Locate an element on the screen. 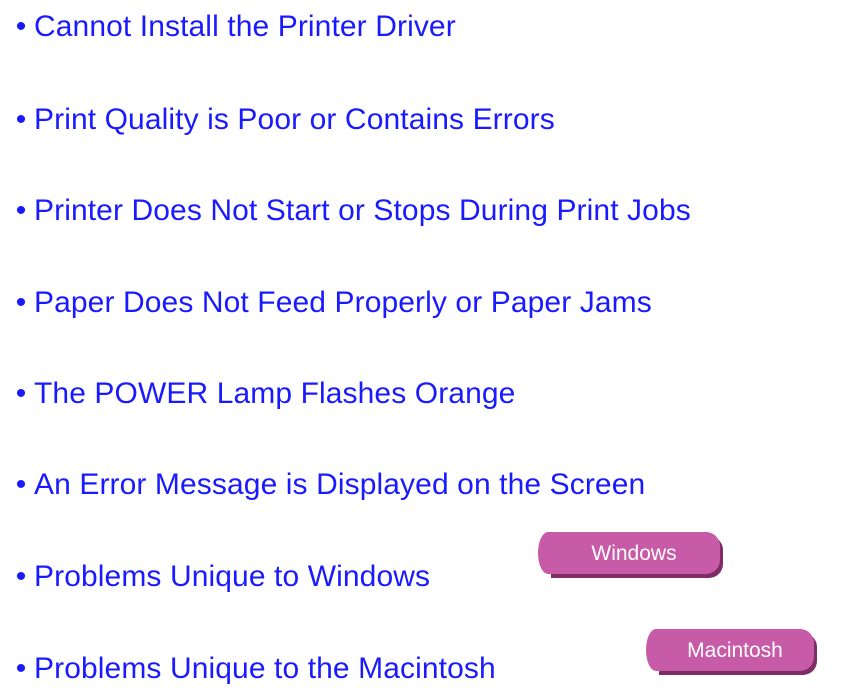 This screenshot has height=694, width=850. topic-label: Problems Unique to the Macintosh is located at coordinates (265, 669).